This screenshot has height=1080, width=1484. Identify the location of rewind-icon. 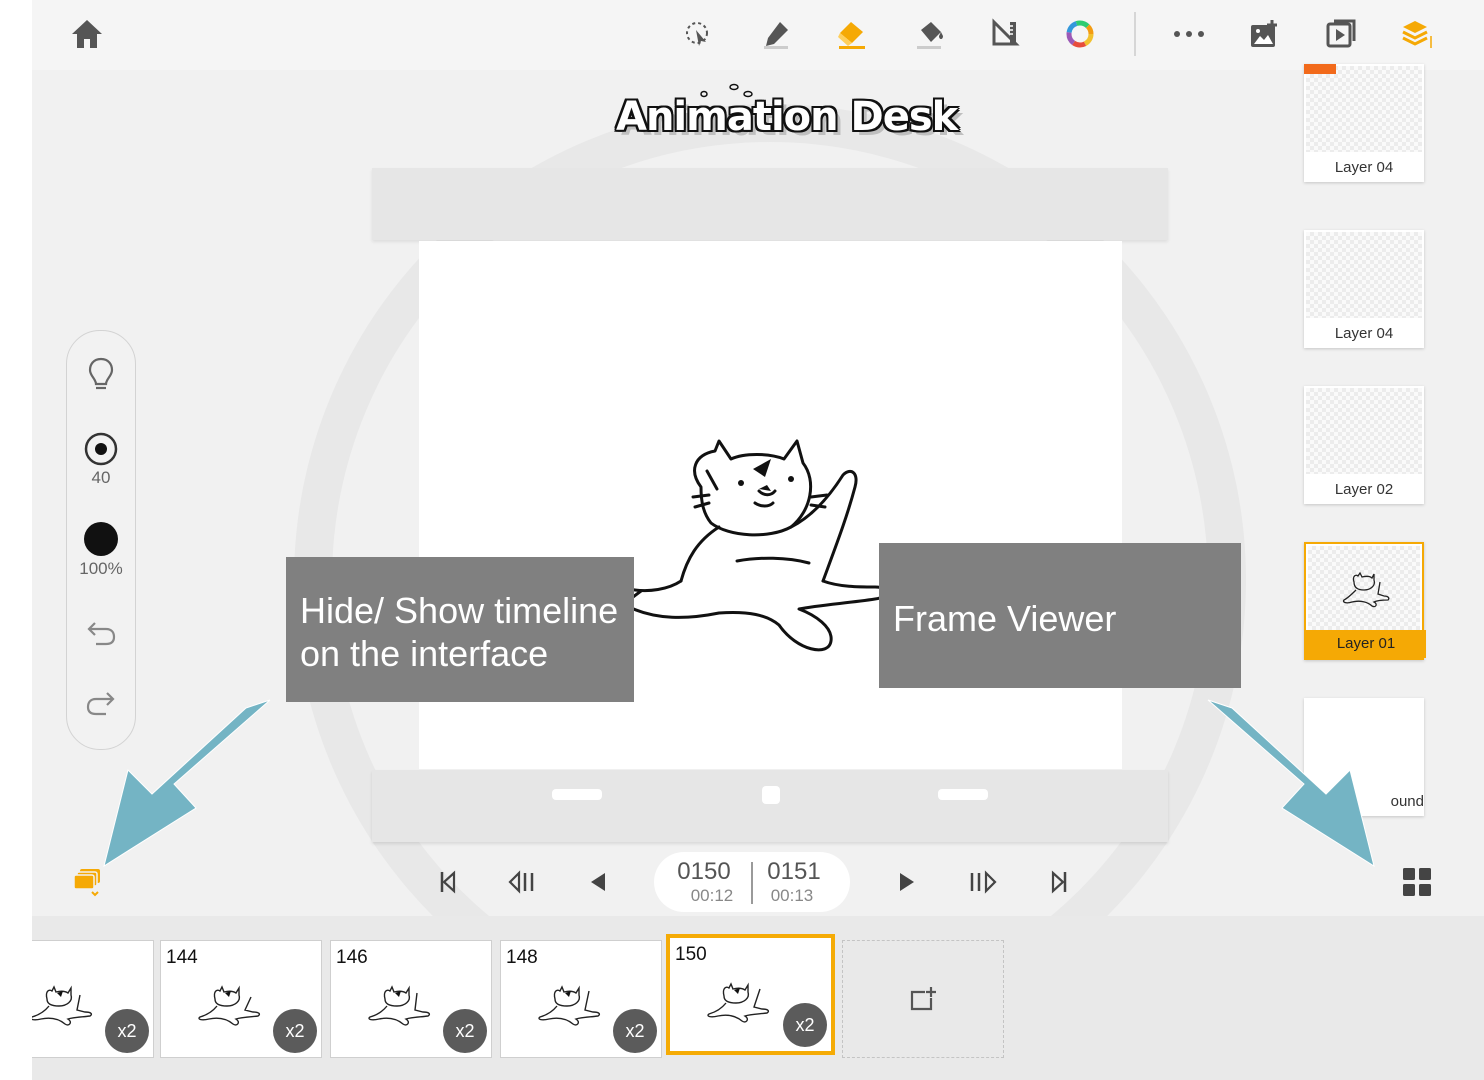
(523, 882).